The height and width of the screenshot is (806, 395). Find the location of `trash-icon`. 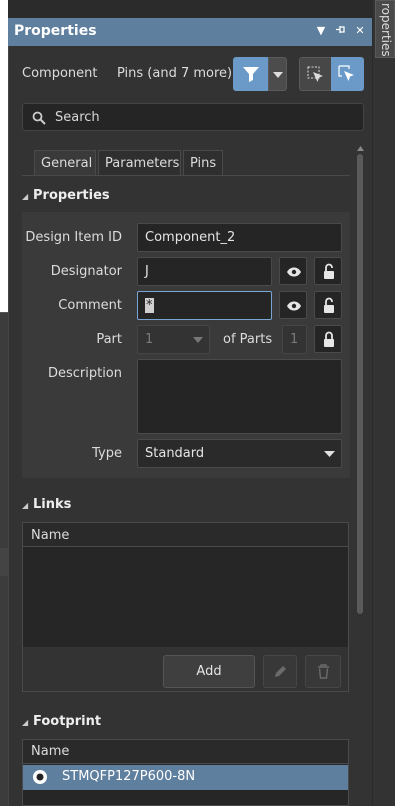

trash-icon is located at coordinates (323, 671).